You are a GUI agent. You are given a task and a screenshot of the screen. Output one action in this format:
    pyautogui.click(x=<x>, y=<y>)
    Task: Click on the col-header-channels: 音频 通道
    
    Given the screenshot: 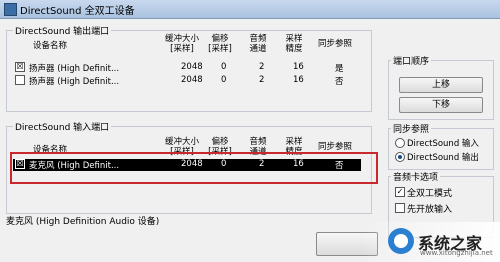 What is the action you would take?
    pyautogui.click(x=258, y=44)
    